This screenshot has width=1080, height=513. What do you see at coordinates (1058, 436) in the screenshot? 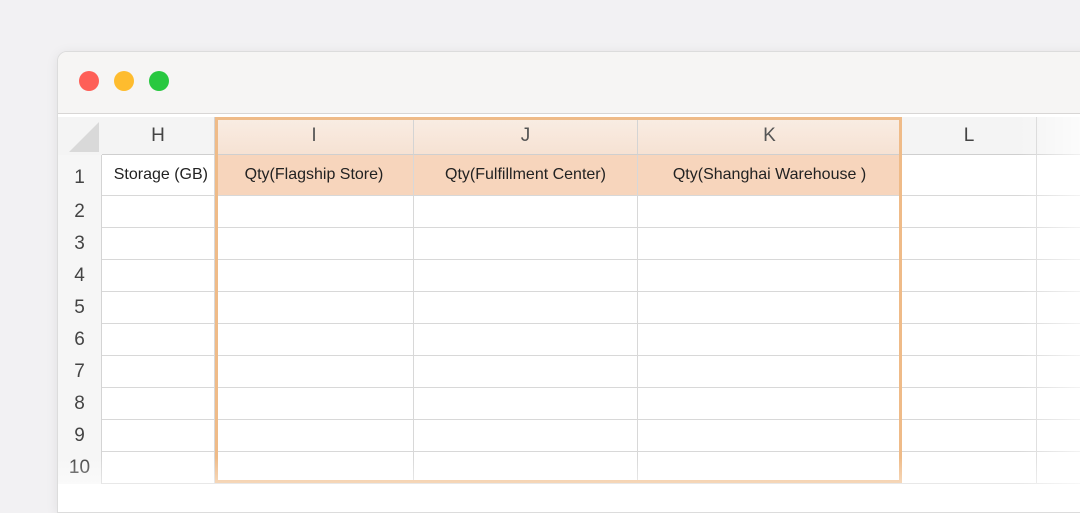
I see `cell-m9` at bounding box center [1058, 436].